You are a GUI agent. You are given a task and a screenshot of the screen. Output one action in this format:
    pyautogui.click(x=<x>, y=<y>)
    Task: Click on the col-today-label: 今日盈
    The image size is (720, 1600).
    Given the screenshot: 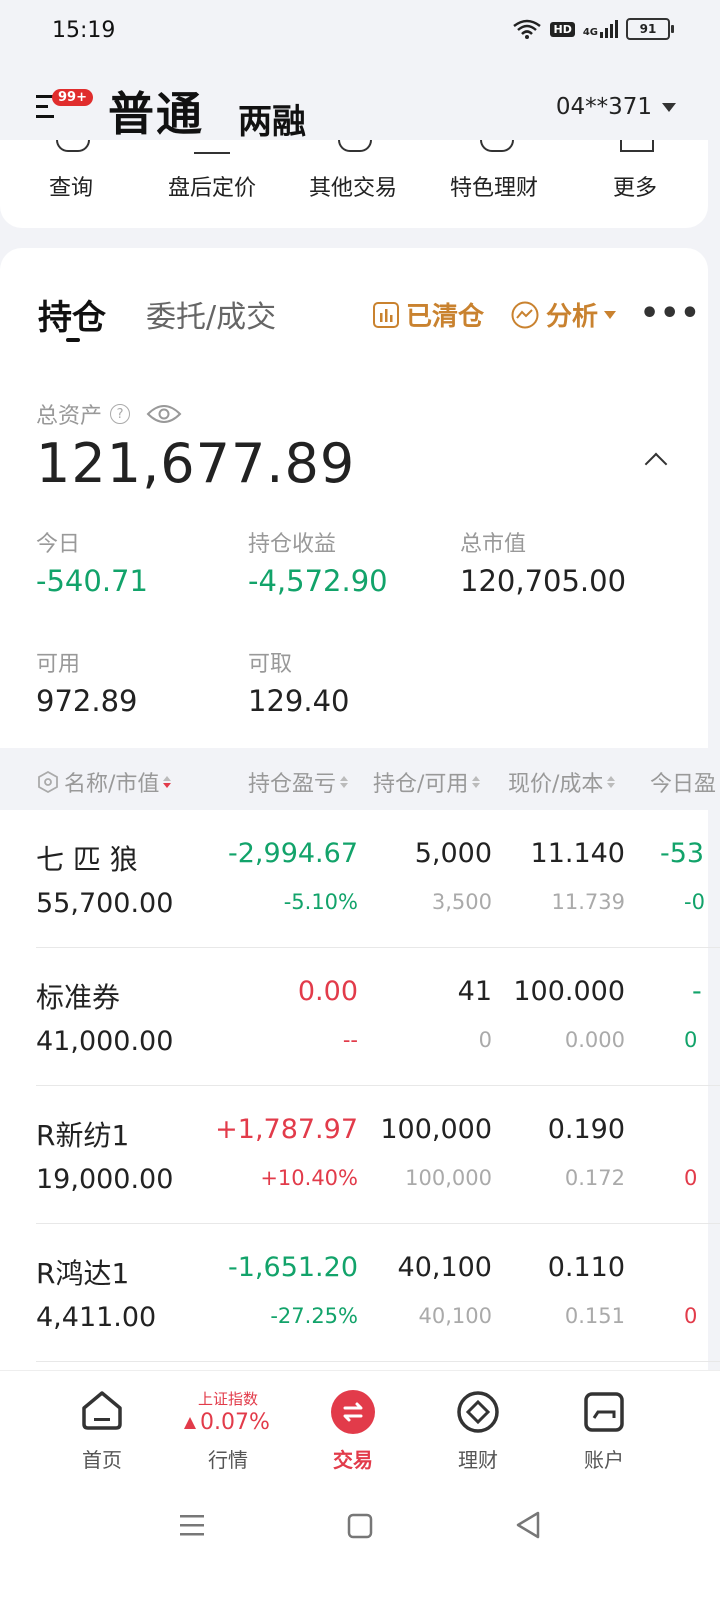 What is the action you would take?
    pyautogui.click(x=683, y=784)
    